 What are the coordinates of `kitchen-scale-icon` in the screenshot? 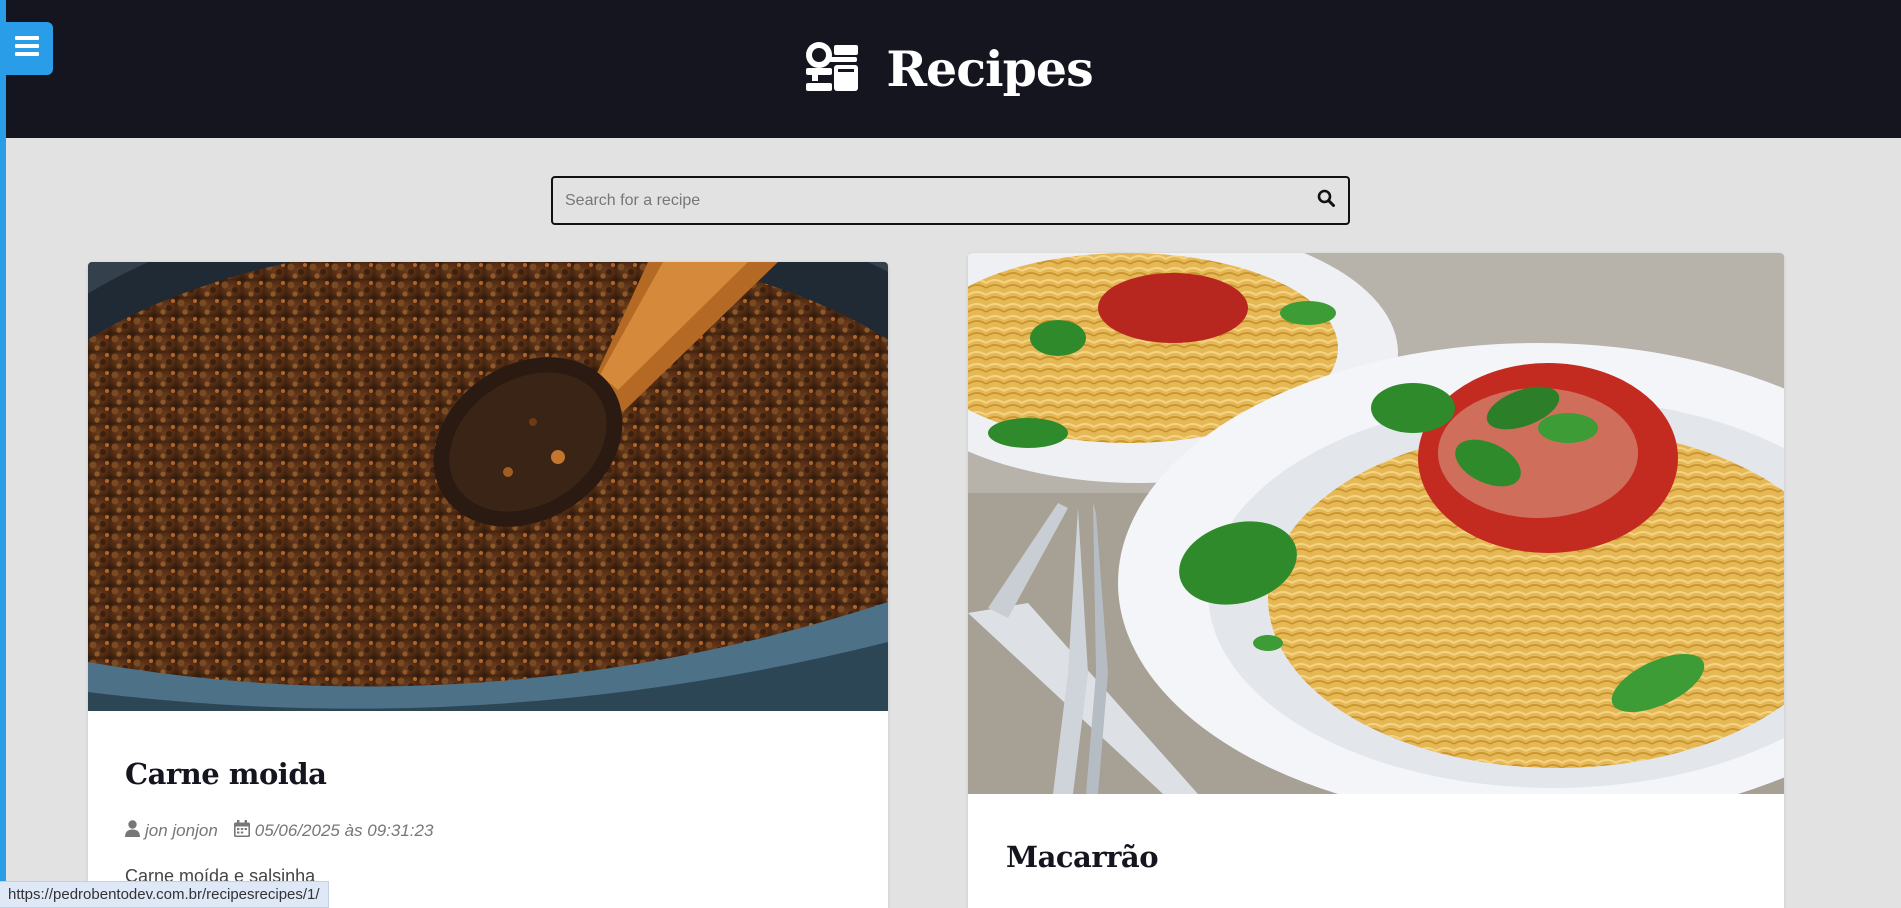 It's located at (833, 69).